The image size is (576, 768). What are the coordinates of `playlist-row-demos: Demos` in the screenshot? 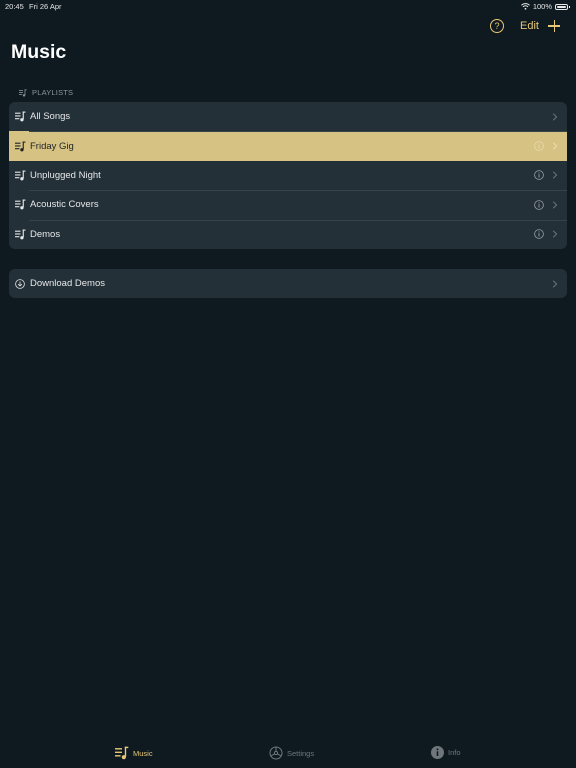 It's located at (288, 234).